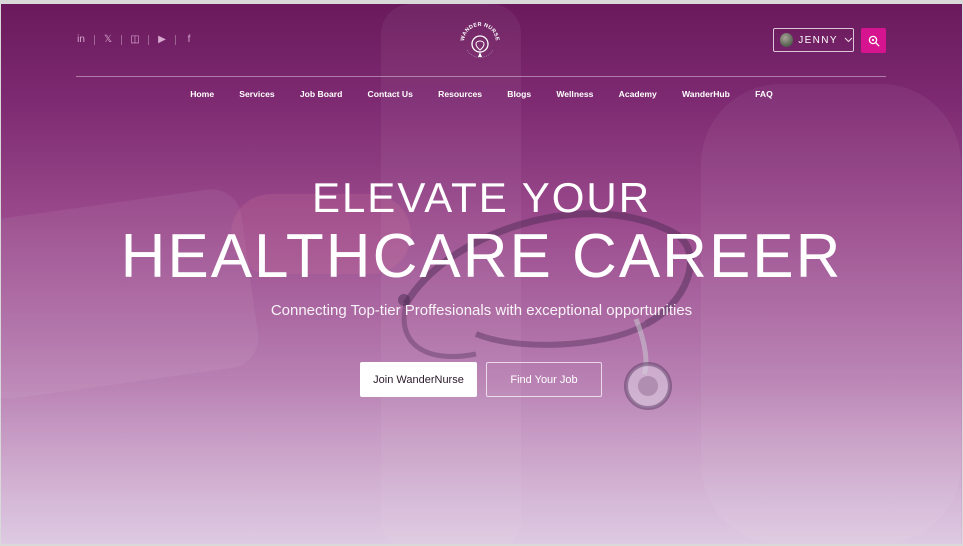  Describe the element at coordinates (574, 94) in the screenshot. I see `nav-item-wellness: Wellness` at that location.